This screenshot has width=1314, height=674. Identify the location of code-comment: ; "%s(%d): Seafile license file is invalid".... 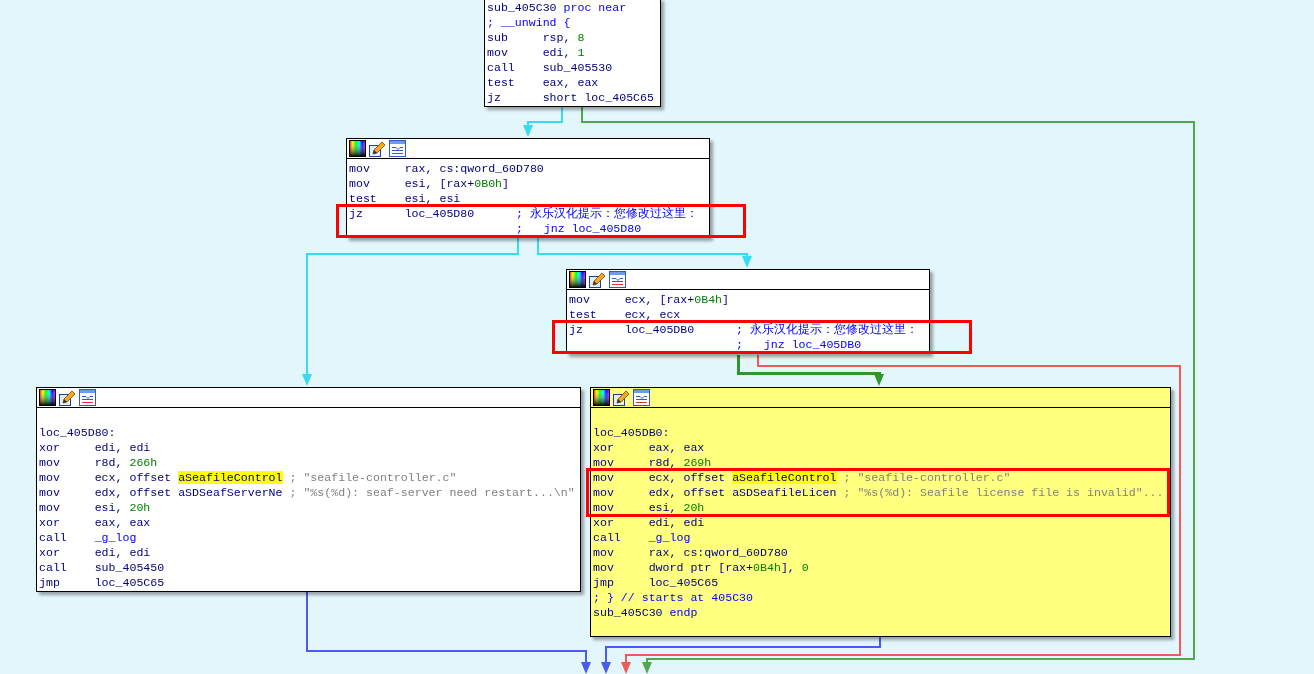
(1003, 492).